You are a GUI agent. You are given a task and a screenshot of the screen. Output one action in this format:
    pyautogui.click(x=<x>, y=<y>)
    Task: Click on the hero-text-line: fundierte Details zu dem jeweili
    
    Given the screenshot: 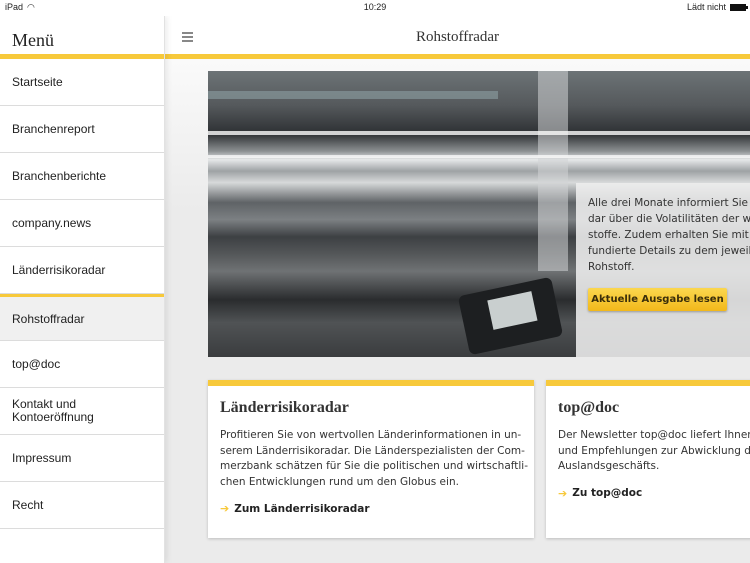 What is the action you would take?
    pyautogui.click(x=669, y=251)
    